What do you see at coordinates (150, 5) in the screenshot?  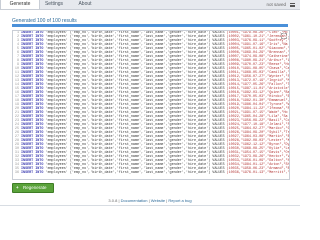 I see `tab-bar: Generate Settings About not saved` at bounding box center [150, 5].